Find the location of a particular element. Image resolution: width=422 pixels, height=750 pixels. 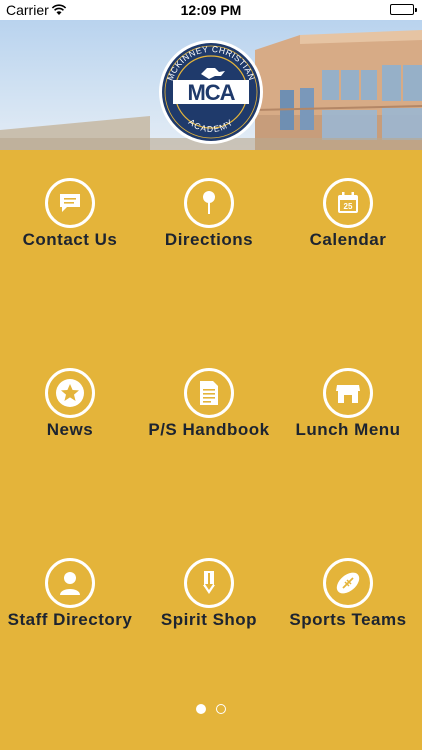

logo-letters: MCA is located at coordinates (211, 92).